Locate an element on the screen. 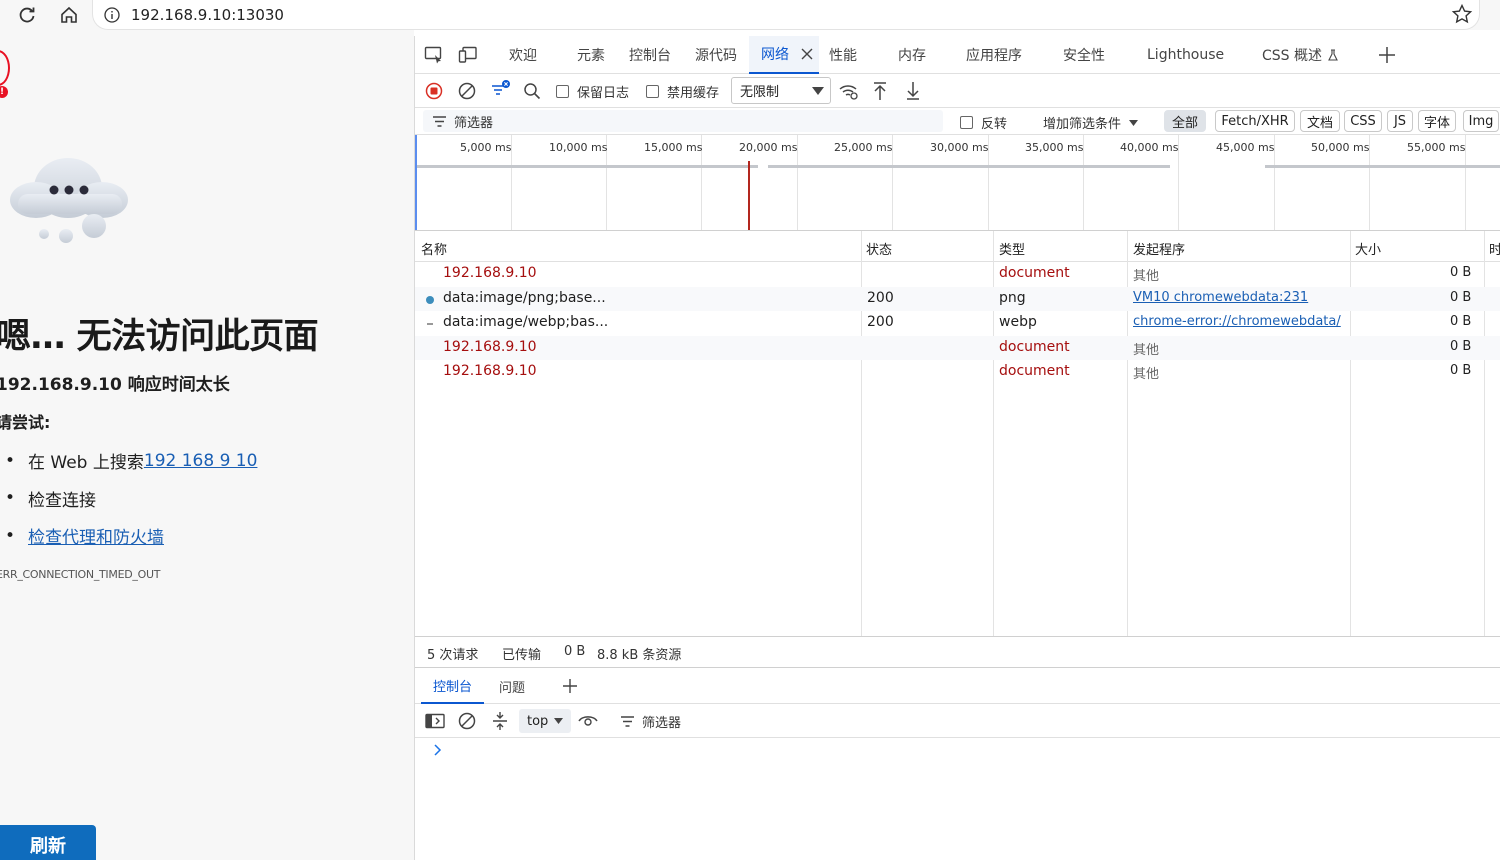 Image resolution: width=1500 pixels, height=860 pixels. check-proxy-firewall-link: 检查代理和防火墙 is located at coordinates (96, 535).